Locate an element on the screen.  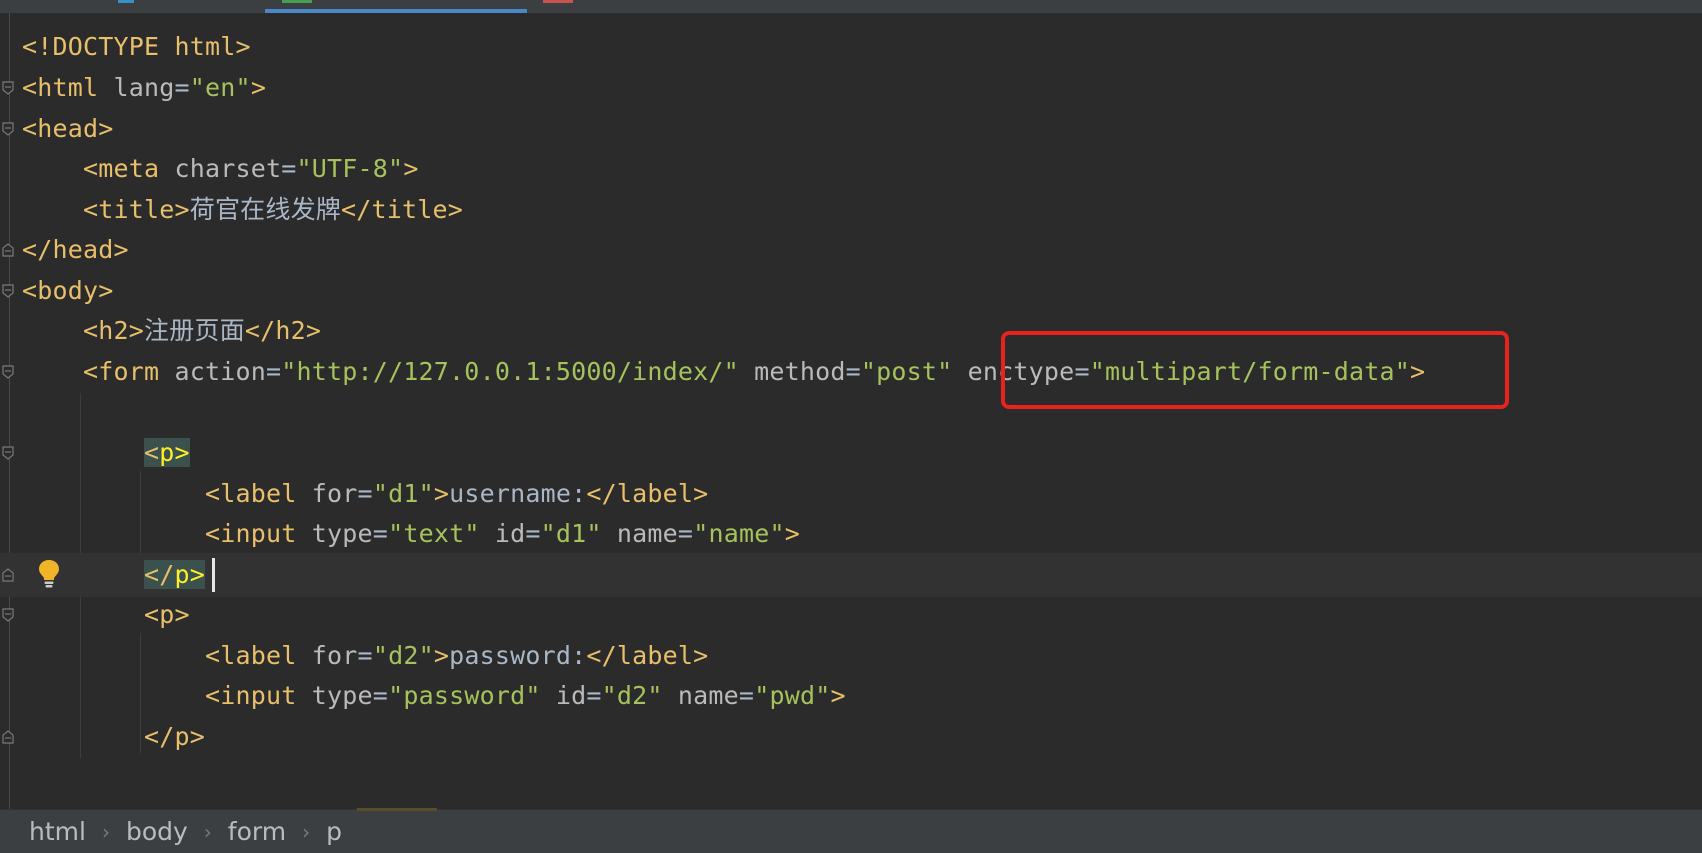
code-line-text: </p> is located at coordinates (113, 737).